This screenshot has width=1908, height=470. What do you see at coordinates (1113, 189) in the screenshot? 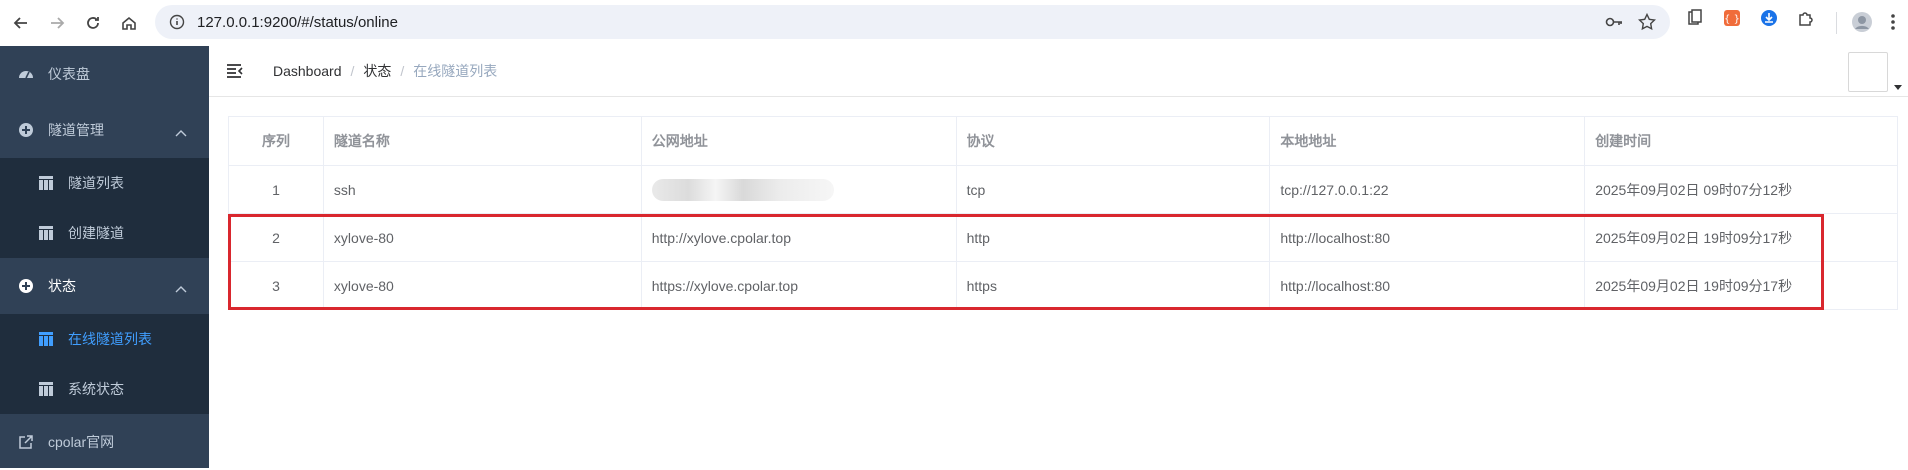
I see `cell-protocol: tcp` at bounding box center [1113, 189].